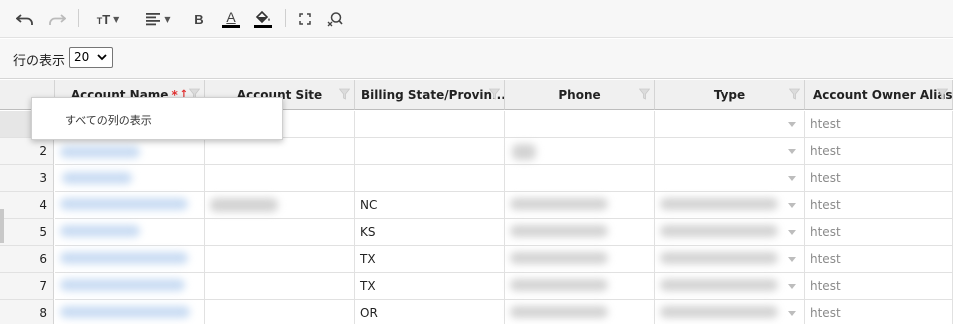 Image resolution: width=953 pixels, height=324 pixels. I want to click on undo-button, so click(25, 19).